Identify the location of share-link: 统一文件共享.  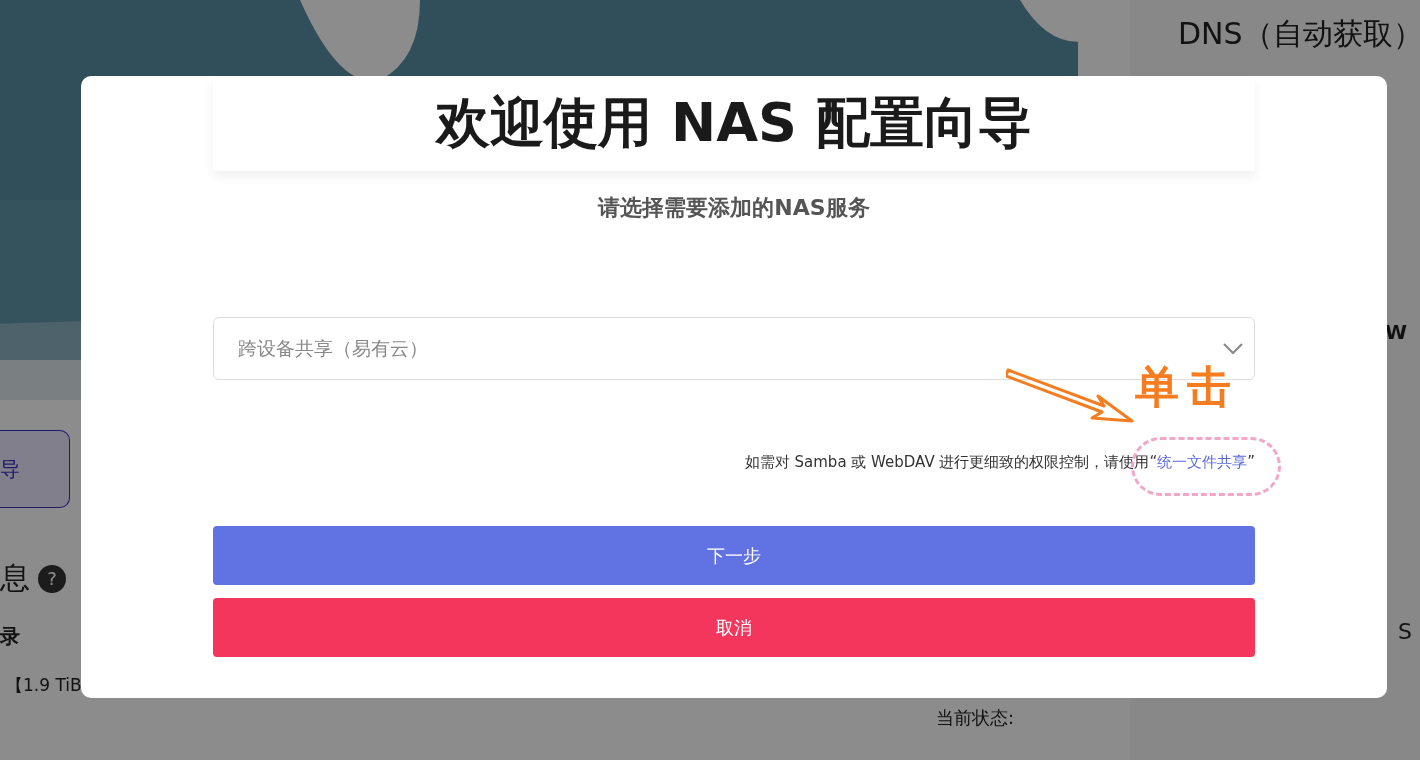
(1202, 462).